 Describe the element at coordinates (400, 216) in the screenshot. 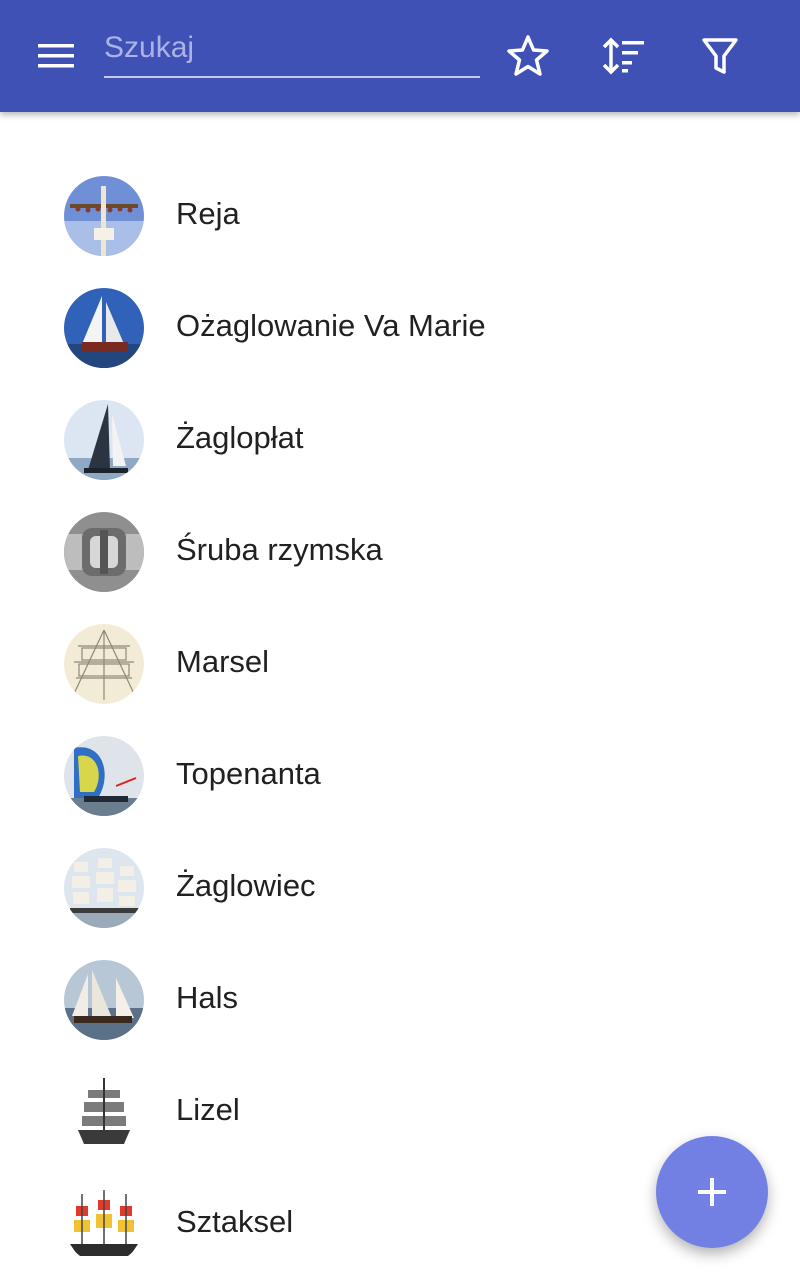

I see `list-item: Reja` at that location.